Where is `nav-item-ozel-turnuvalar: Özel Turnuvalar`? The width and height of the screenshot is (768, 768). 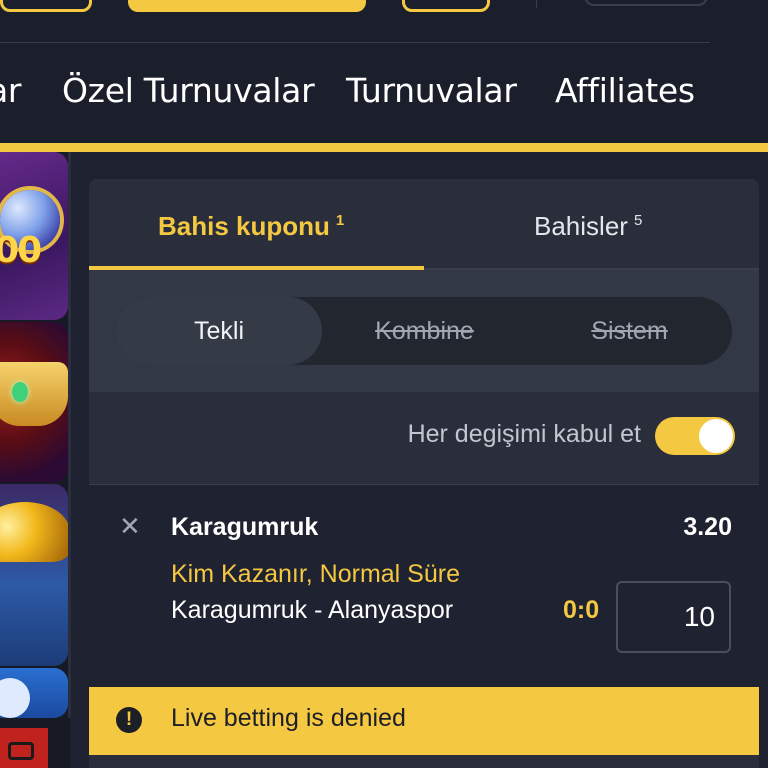 nav-item-ozel-turnuvalar: Özel Turnuvalar is located at coordinates (188, 91).